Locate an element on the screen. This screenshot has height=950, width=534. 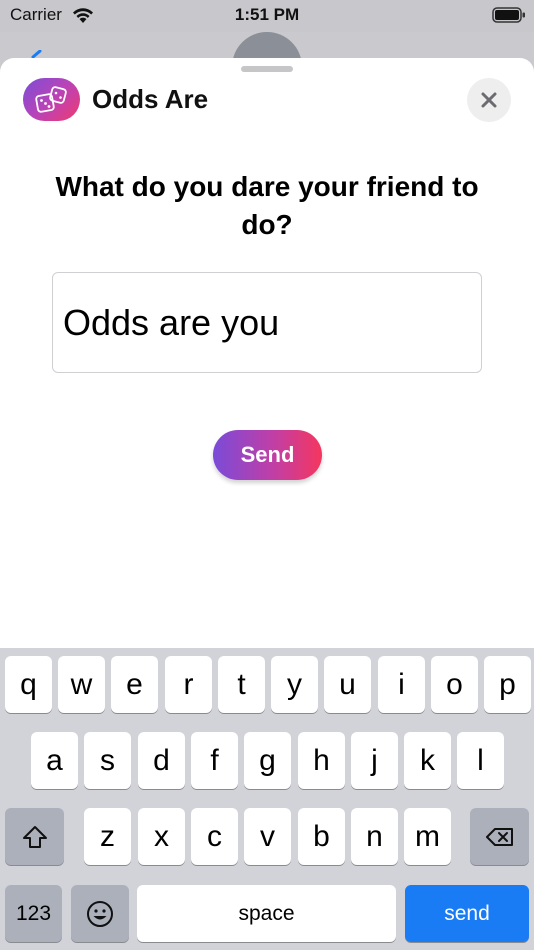
close-button is located at coordinates (489, 100).